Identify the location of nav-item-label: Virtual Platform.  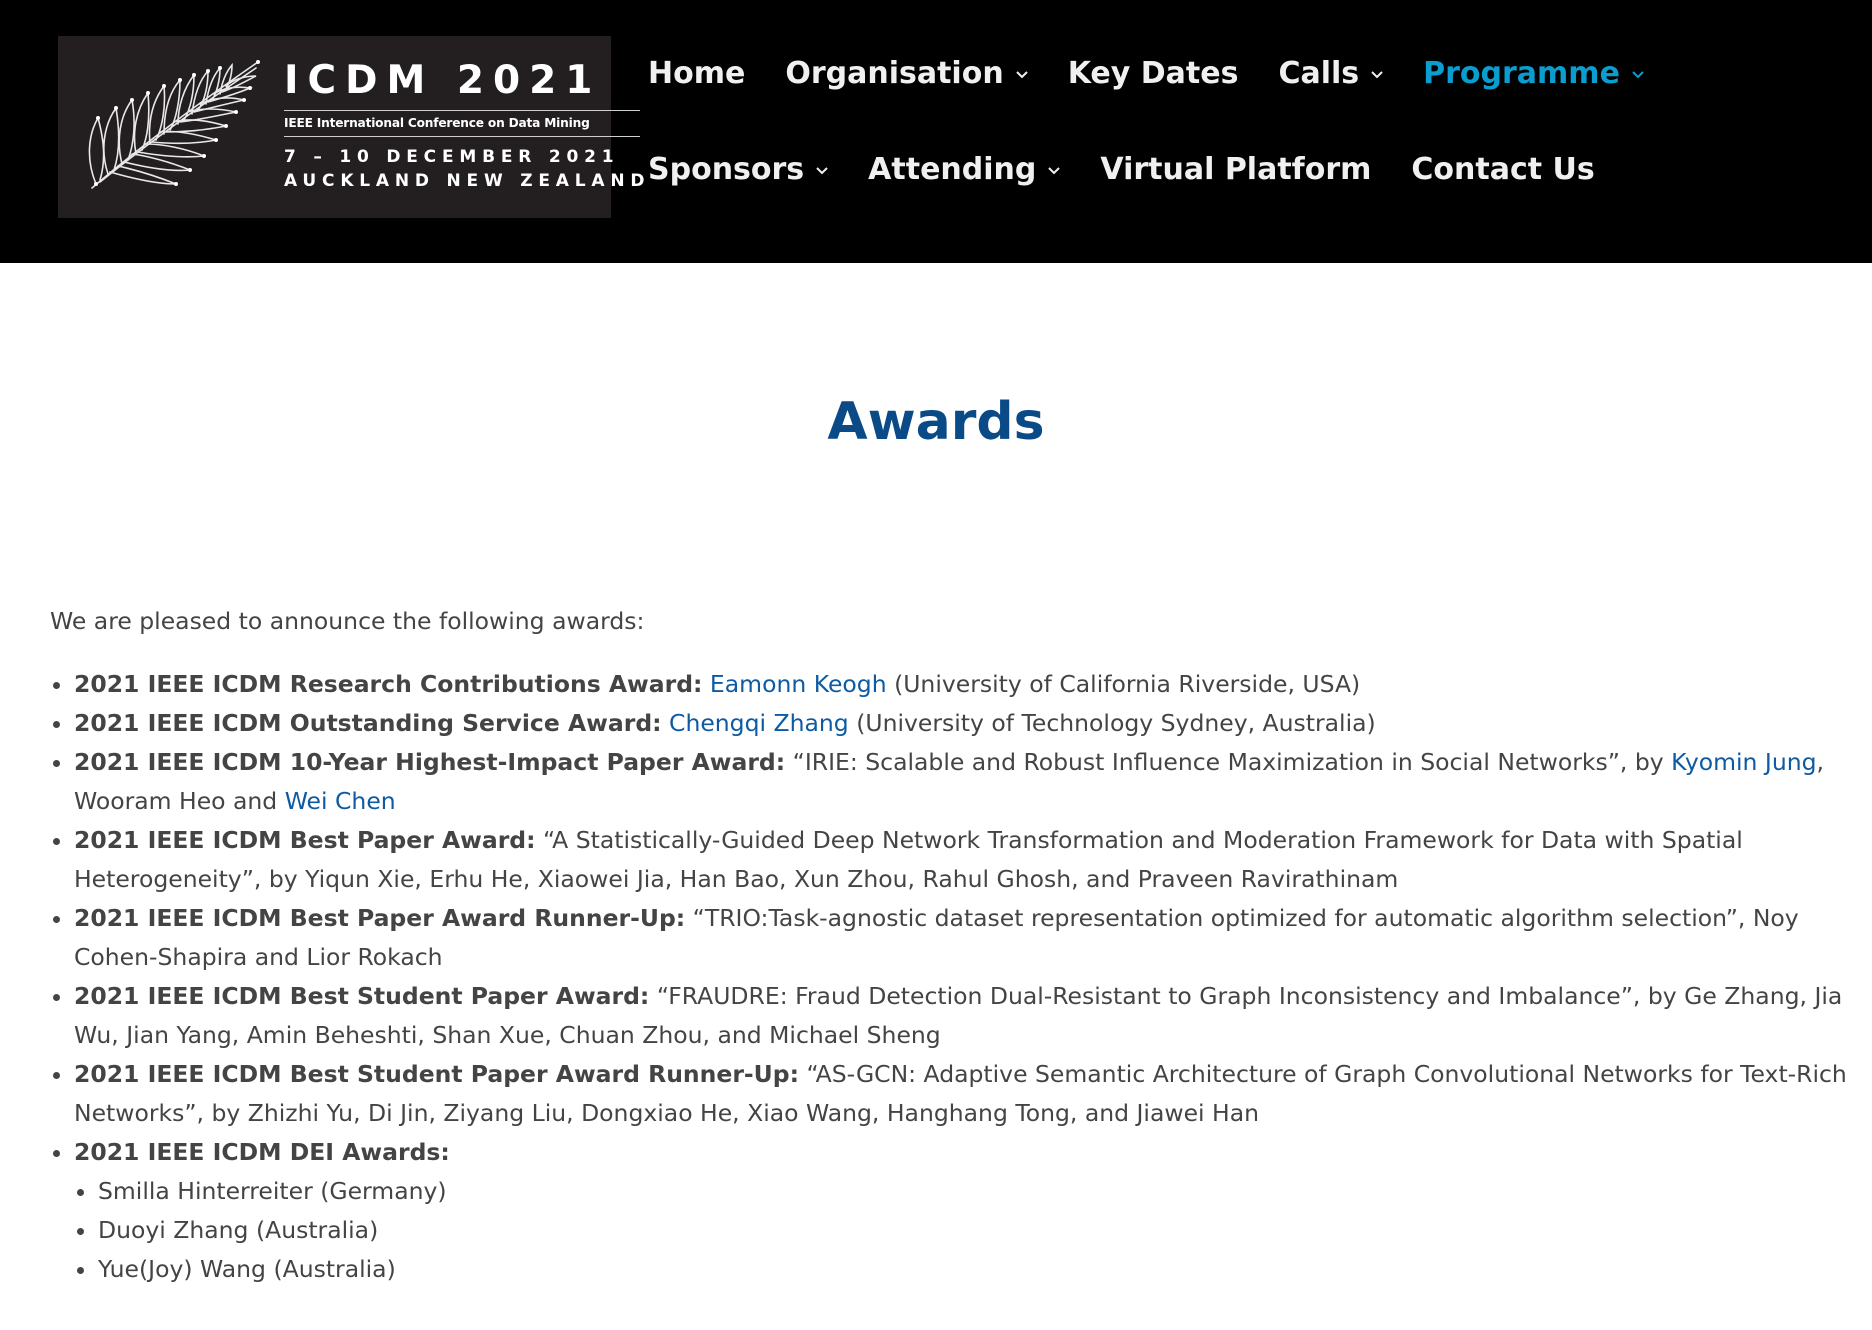
(1236, 169).